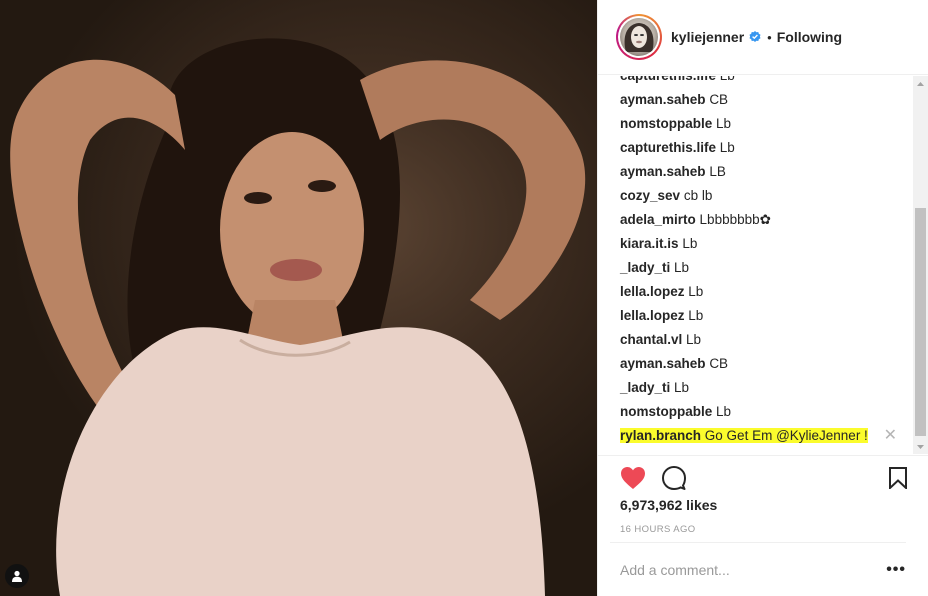 The image size is (928, 596). What do you see at coordinates (755, 36) in the screenshot?
I see `verified-badge-icon` at bounding box center [755, 36].